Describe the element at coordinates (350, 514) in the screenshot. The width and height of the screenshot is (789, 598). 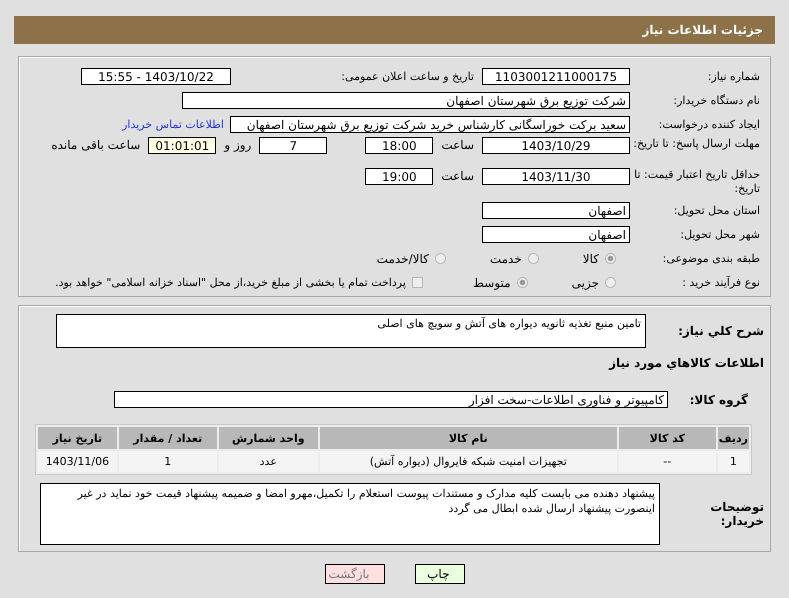
I see `buyer-notes-field: پیشنهاد دهنده می بایست کلیه مدارک و مستندات پیوست استعلام را تکمیل،مهرو امضا و ضمیمه پیشنهاد قیمت خود نماید در غیر اینصورت پیشنهاد ارسال شده ابطال می گردد` at that location.